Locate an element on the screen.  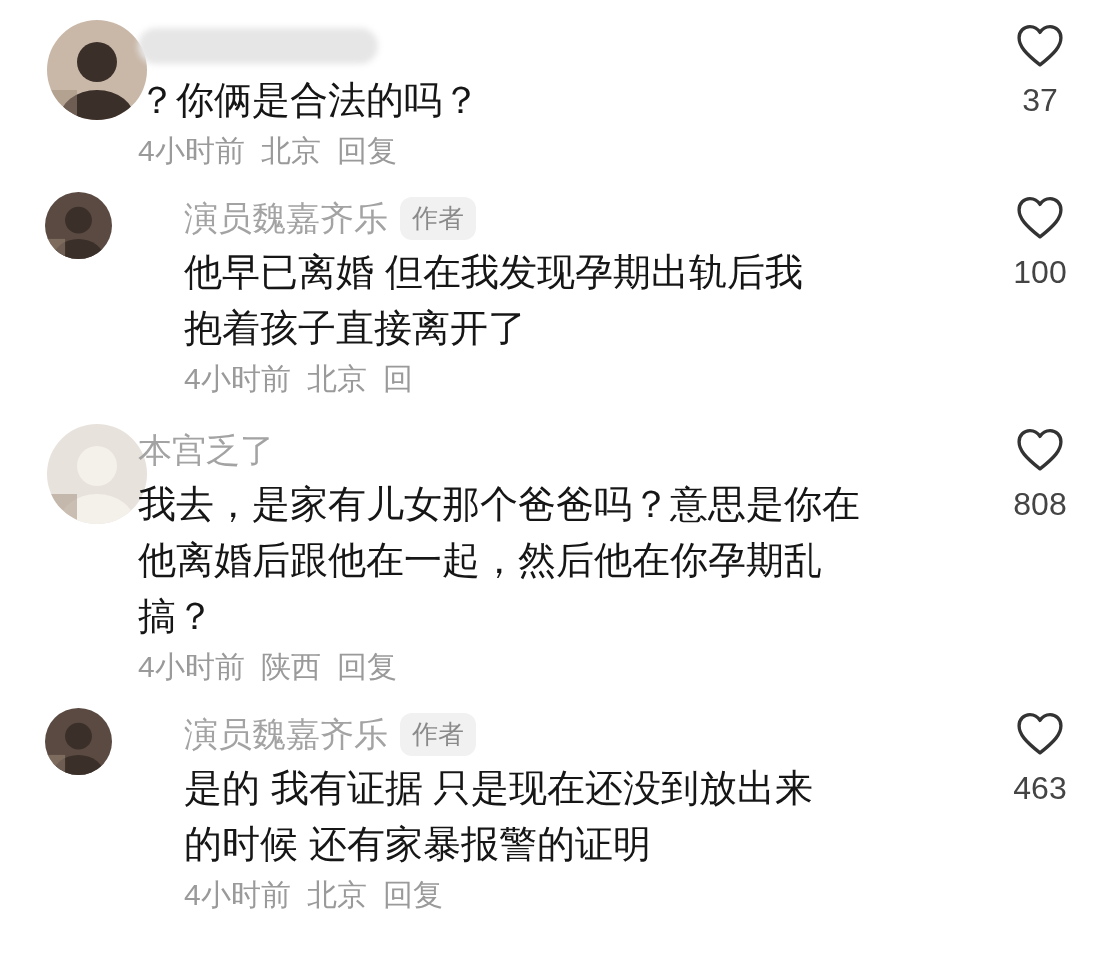
username: 本宫乏了 is located at coordinates (206, 450).